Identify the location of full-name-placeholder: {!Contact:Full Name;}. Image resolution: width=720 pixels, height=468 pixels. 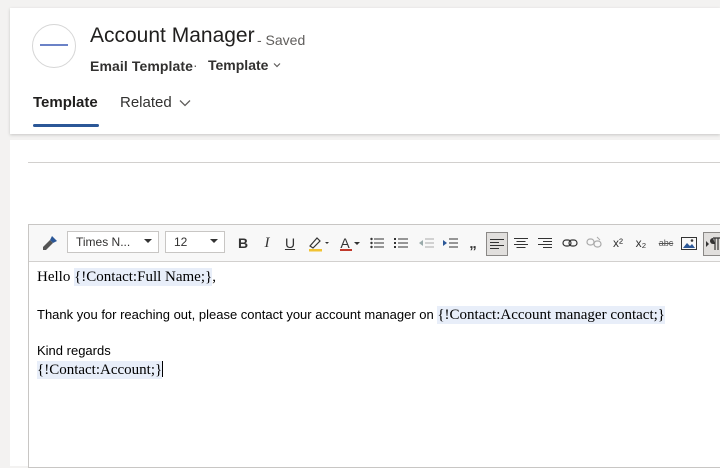
(143, 277).